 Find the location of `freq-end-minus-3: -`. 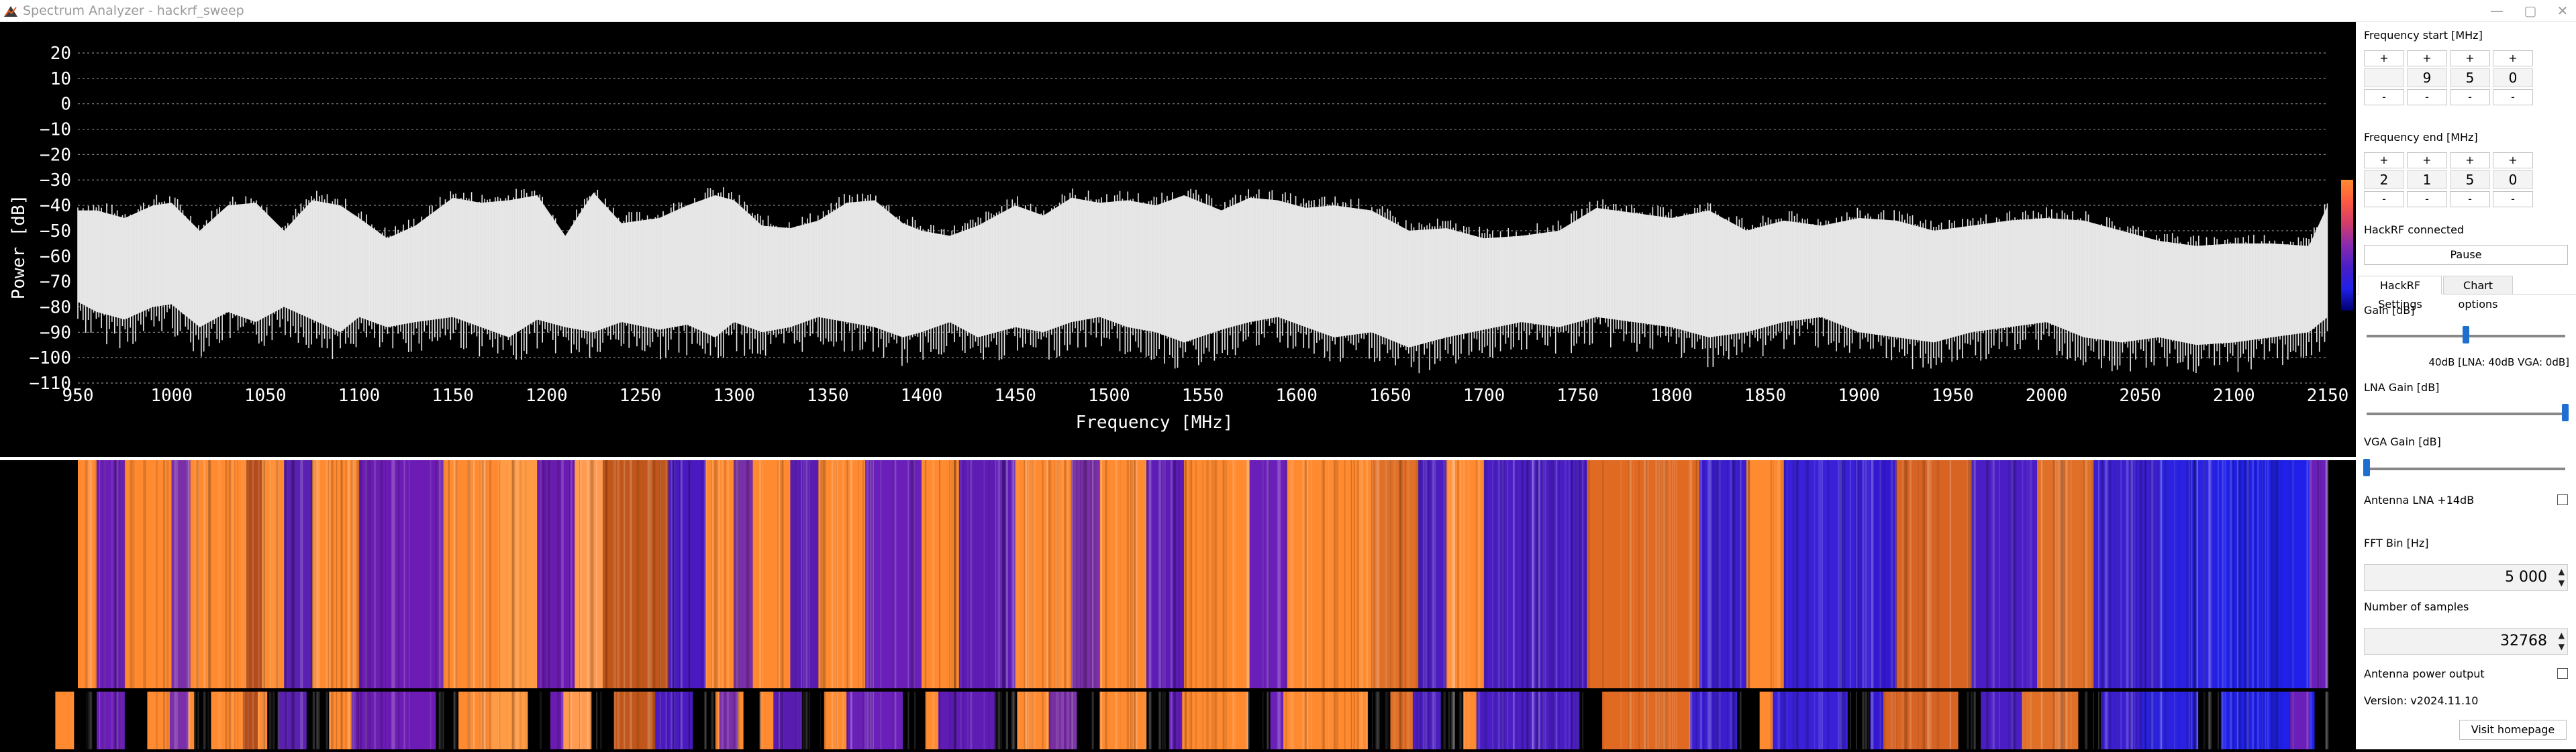

freq-end-minus-3: - is located at coordinates (2470, 199).